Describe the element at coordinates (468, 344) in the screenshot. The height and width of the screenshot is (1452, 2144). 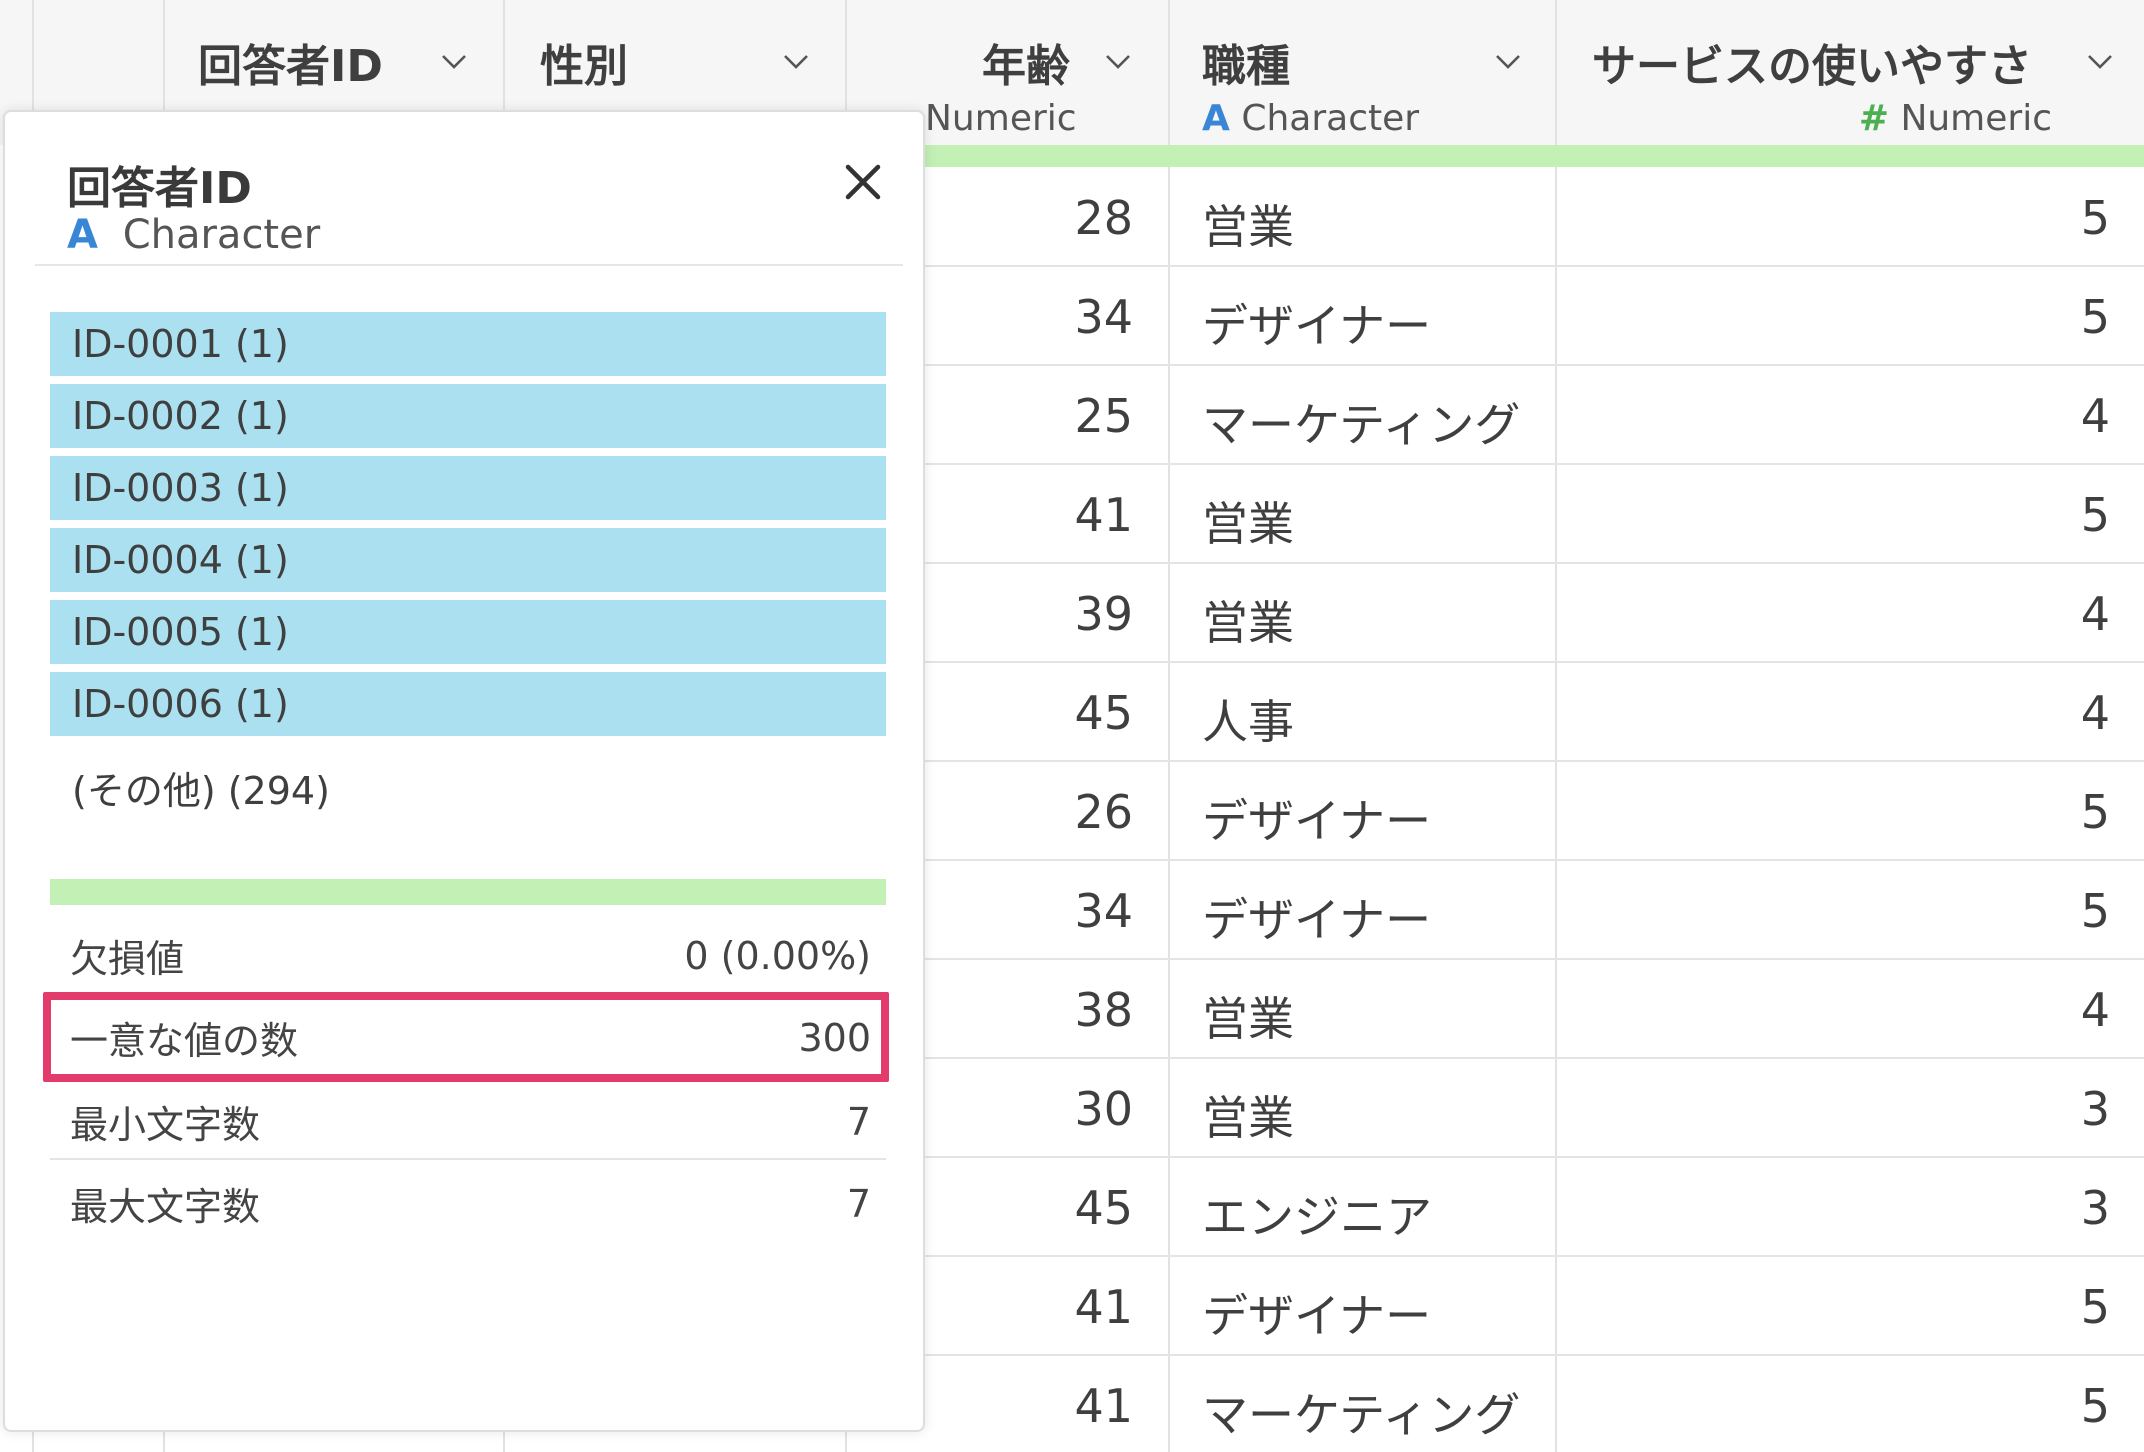
I see `value-frequency-bar: ID-0001 (1)` at that location.